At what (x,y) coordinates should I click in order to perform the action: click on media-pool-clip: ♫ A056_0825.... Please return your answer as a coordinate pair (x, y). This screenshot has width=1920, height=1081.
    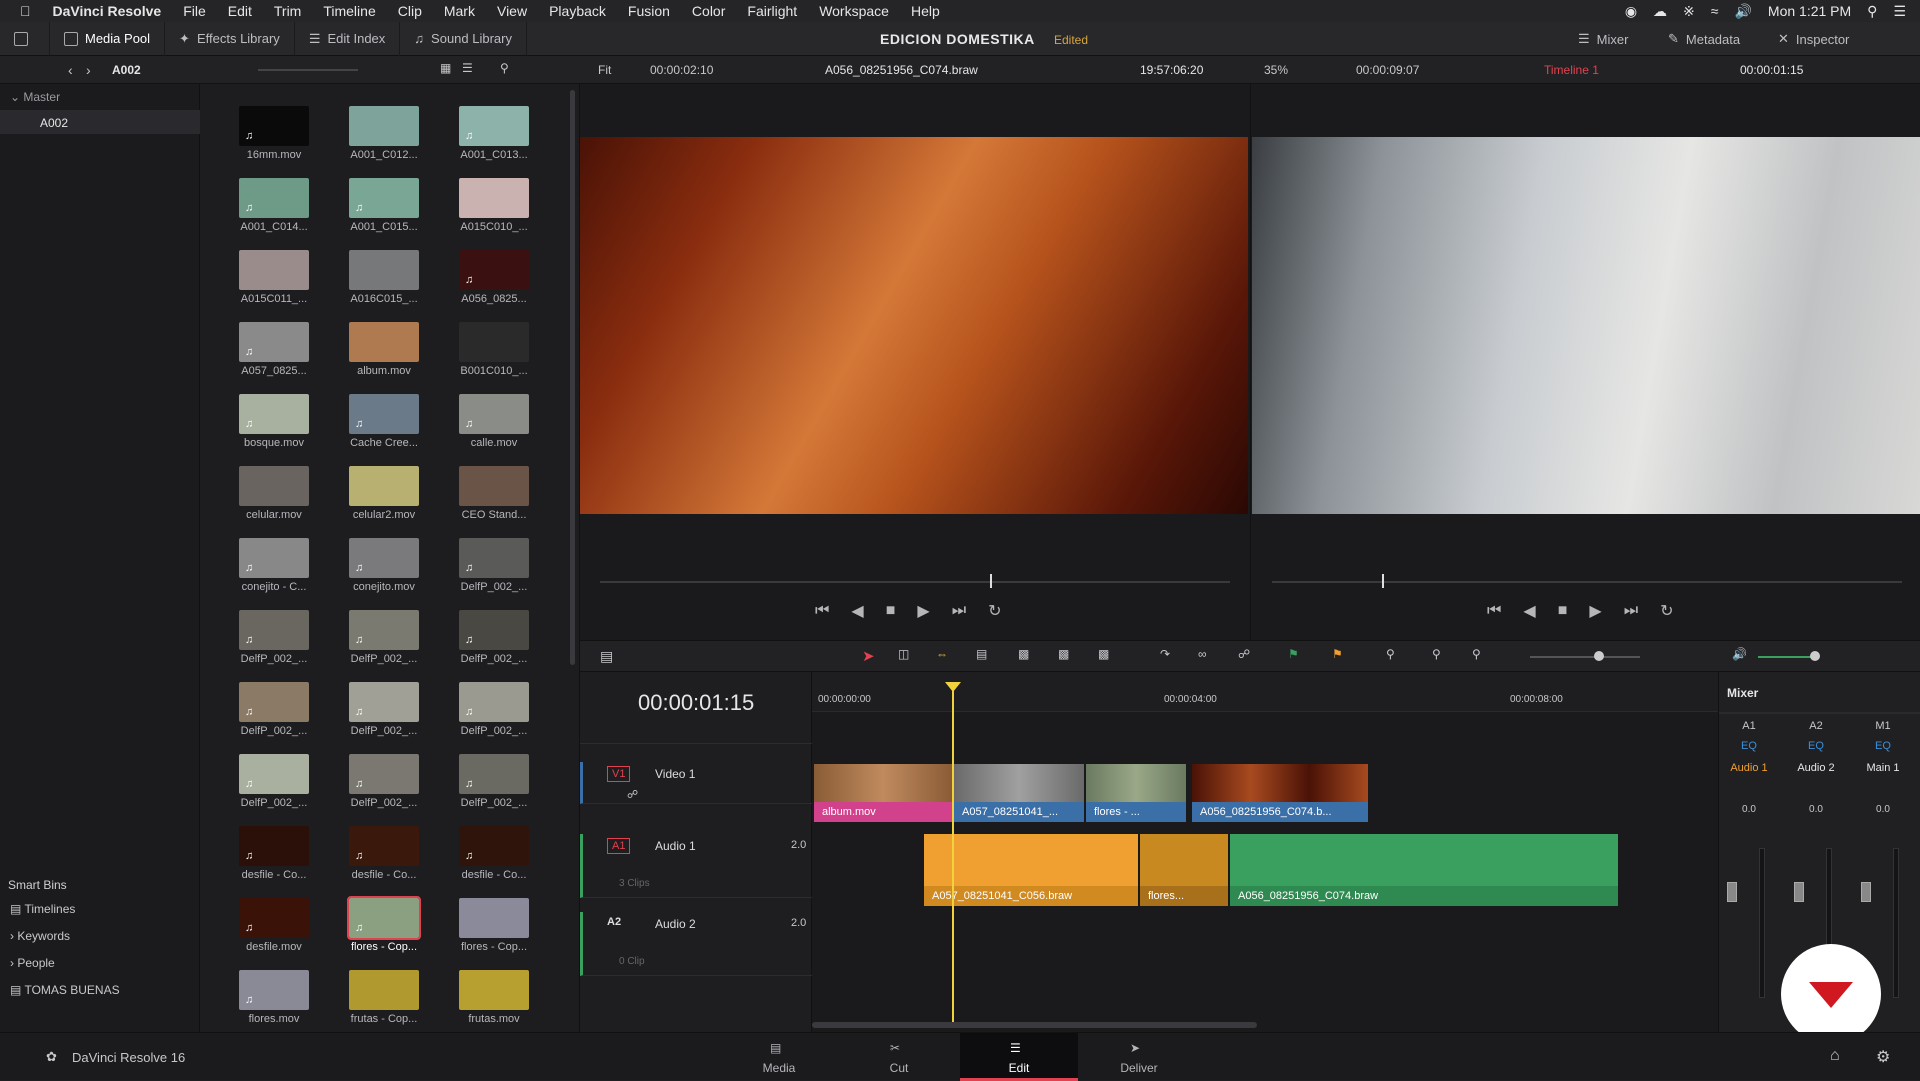
    Looking at the image, I should click on (494, 285).